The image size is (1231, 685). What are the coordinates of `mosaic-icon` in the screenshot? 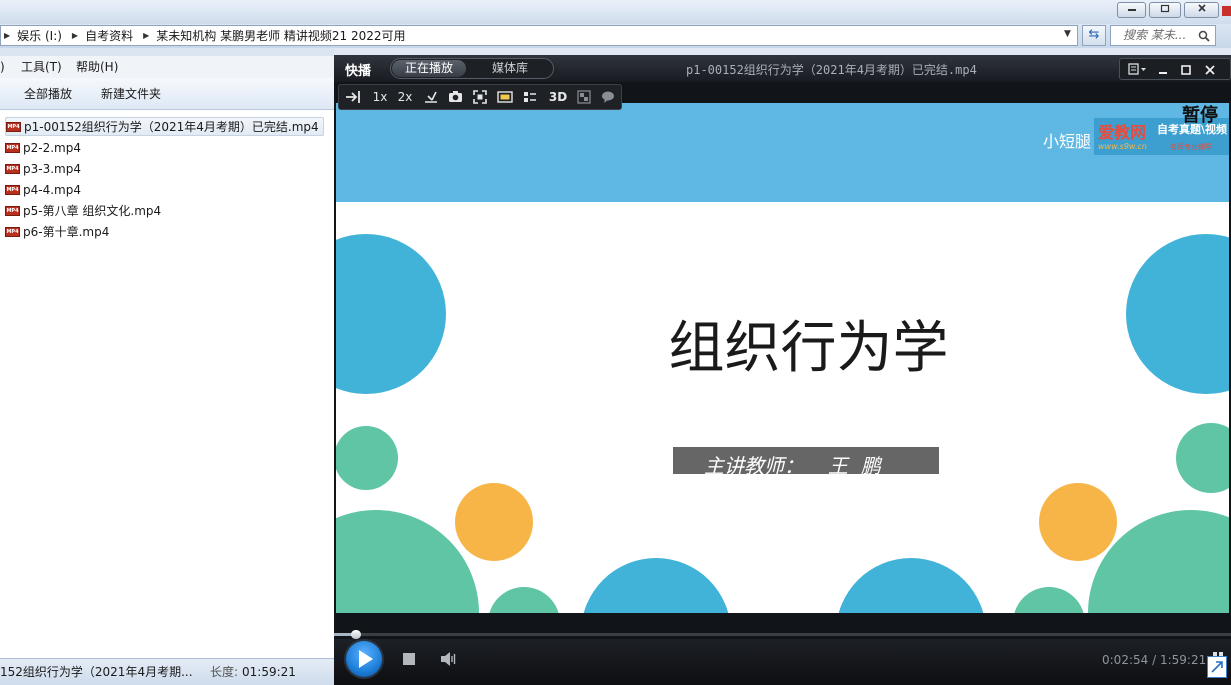 It's located at (584, 97).